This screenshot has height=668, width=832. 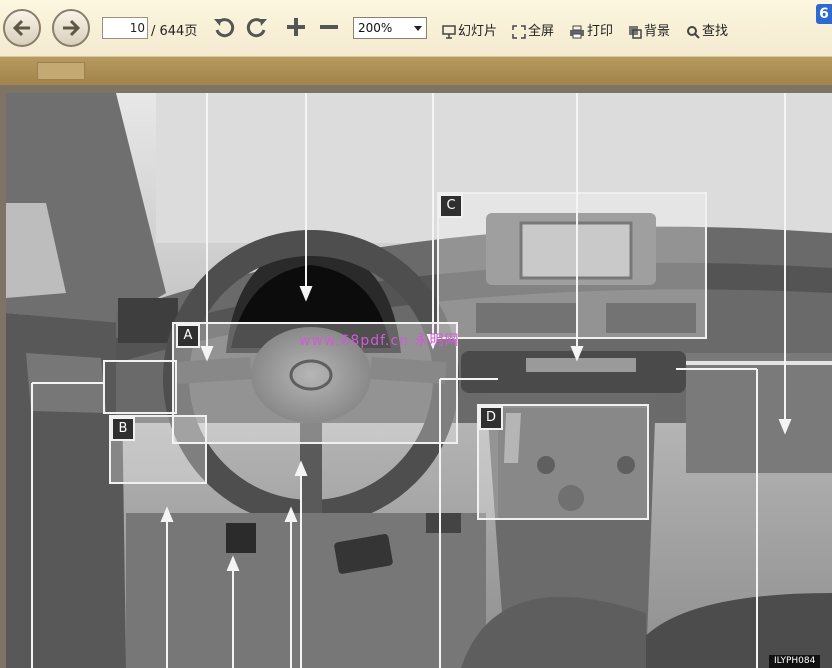 What do you see at coordinates (188, 336) in the screenshot?
I see `callout-label-a: A` at bounding box center [188, 336].